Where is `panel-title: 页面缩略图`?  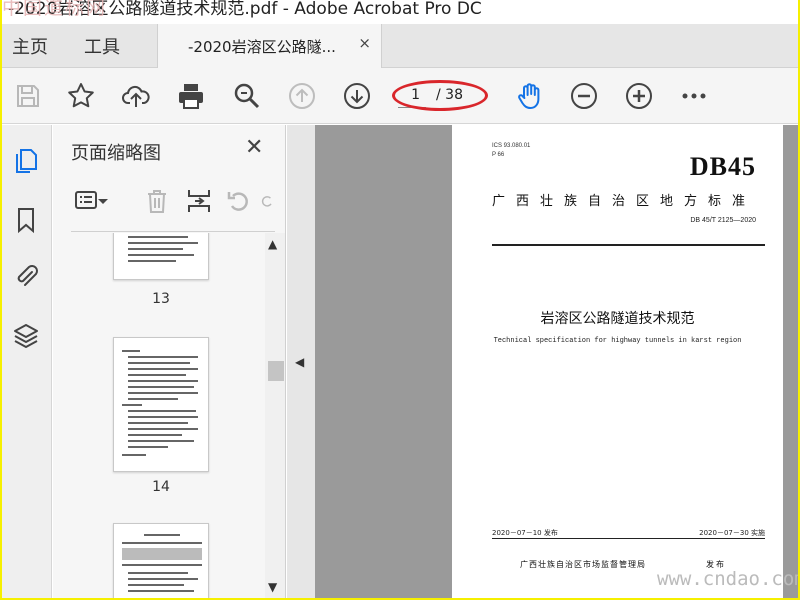 panel-title: 页面缩略图 is located at coordinates (116, 153).